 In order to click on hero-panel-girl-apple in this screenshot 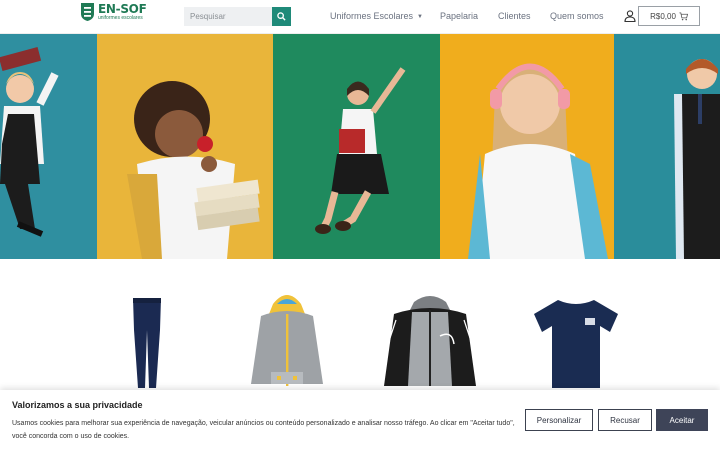, I will do `click(185, 146)`.